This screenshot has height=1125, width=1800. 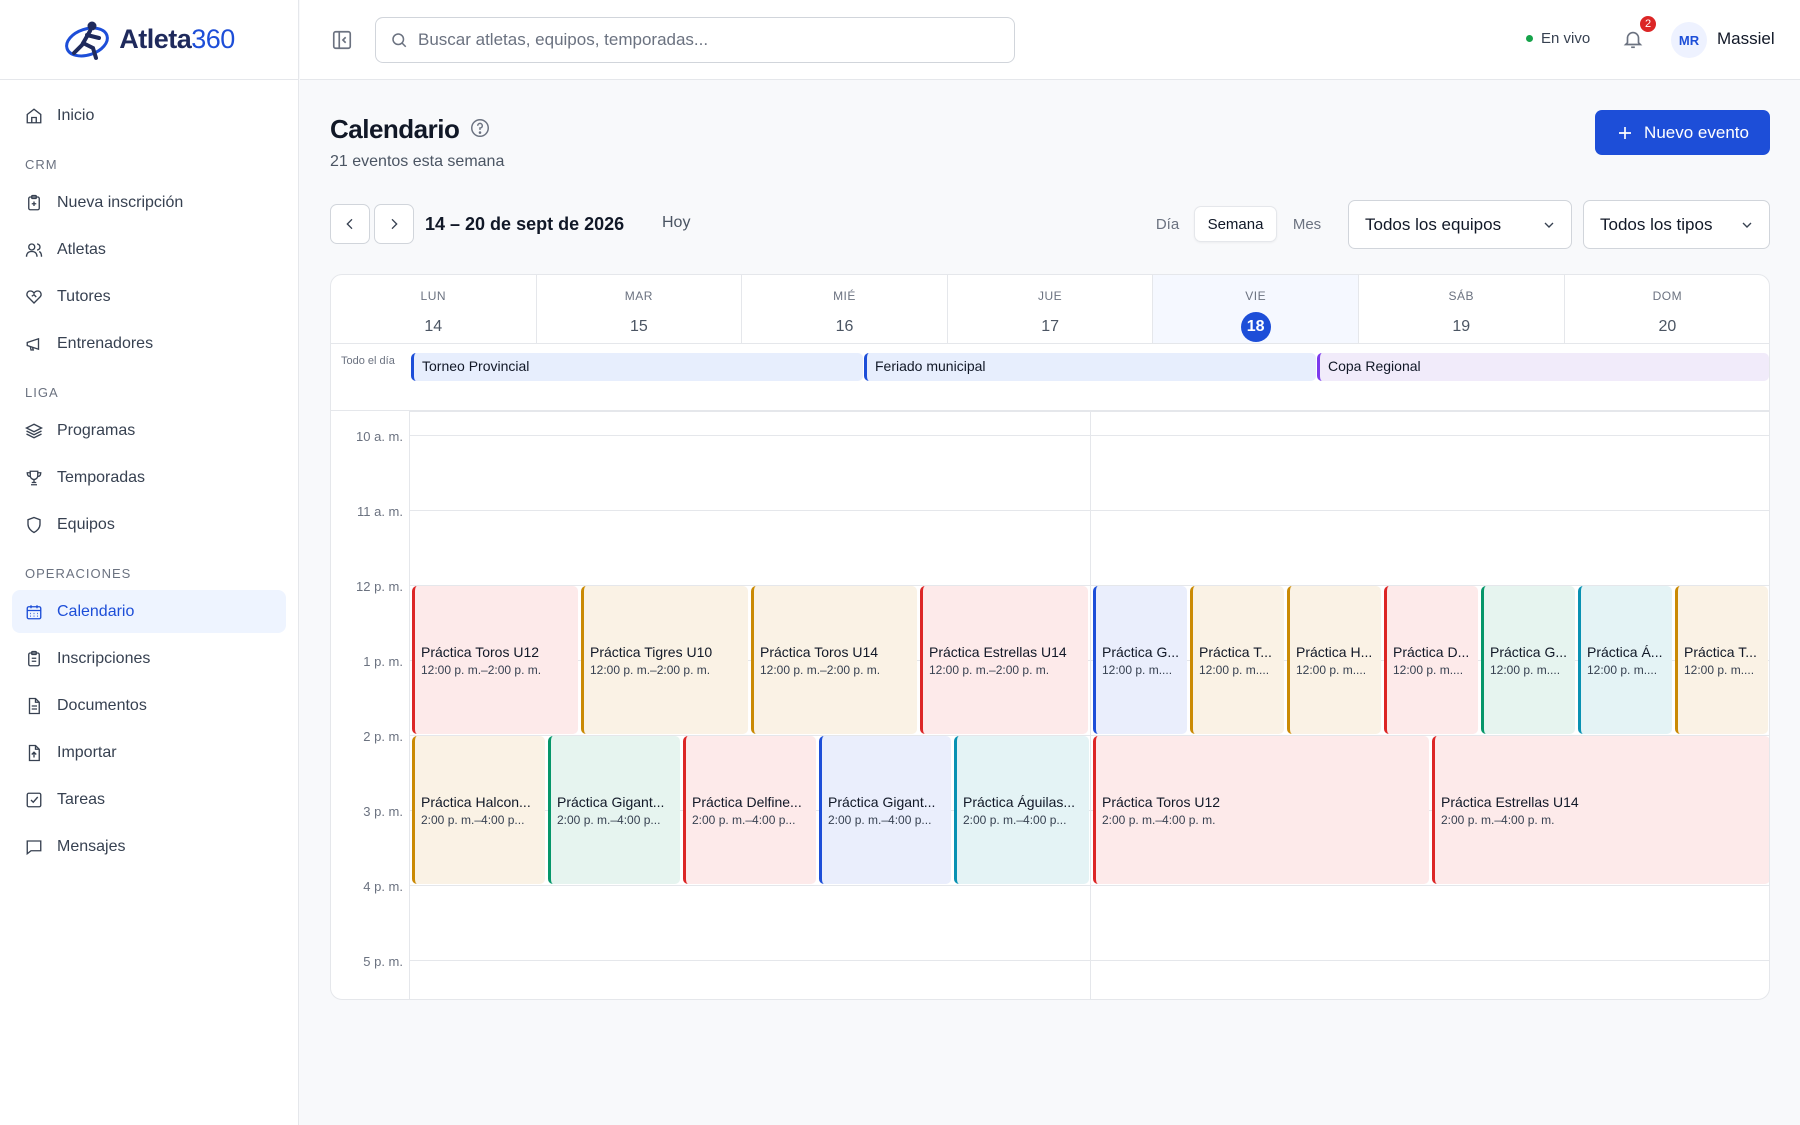 What do you see at coordinates (394, 224) in the screenshot?
I see `next-week-button` at bounding box center [394, 224].